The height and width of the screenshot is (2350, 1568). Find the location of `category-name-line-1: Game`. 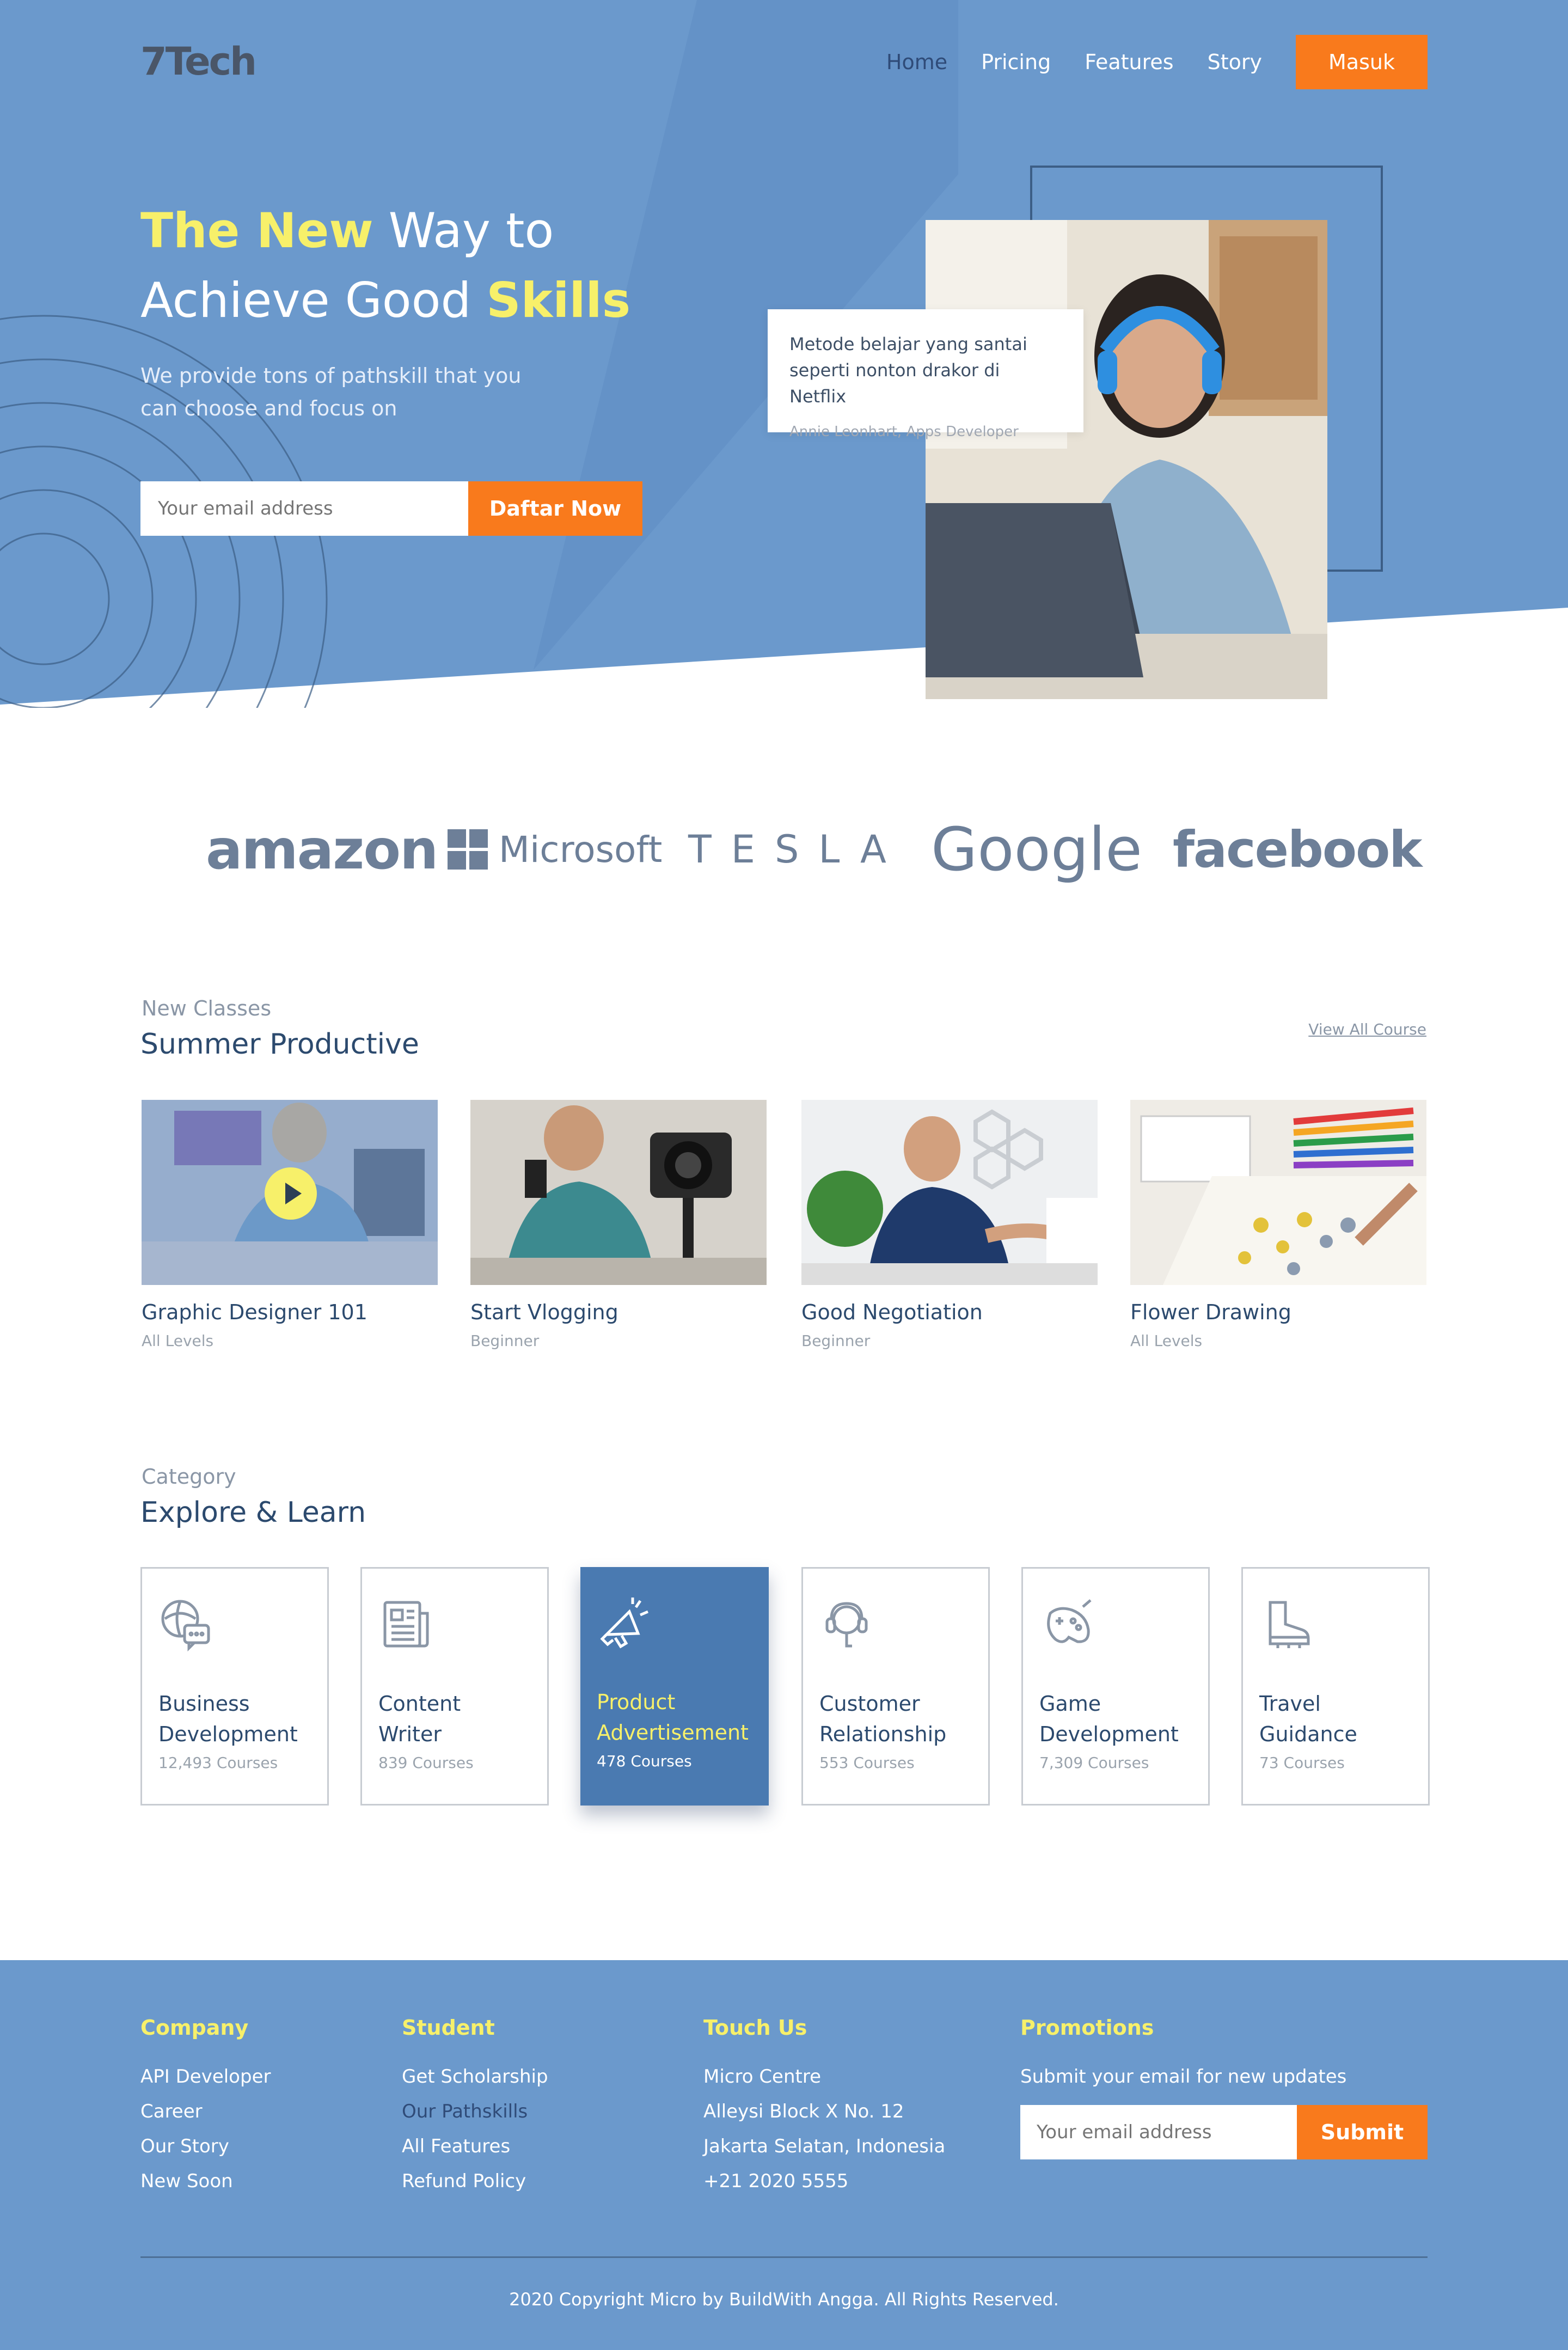

category-name-line-1: Game is located at coordinates (1070, 1704).